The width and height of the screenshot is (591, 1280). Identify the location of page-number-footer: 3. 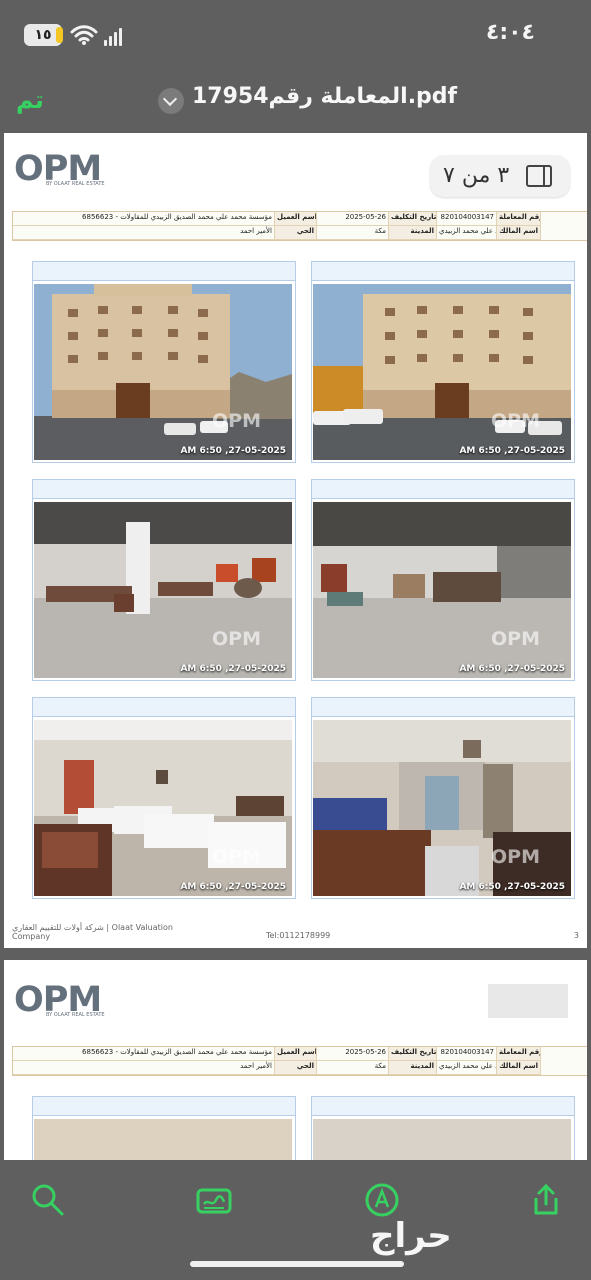
(576, 935).